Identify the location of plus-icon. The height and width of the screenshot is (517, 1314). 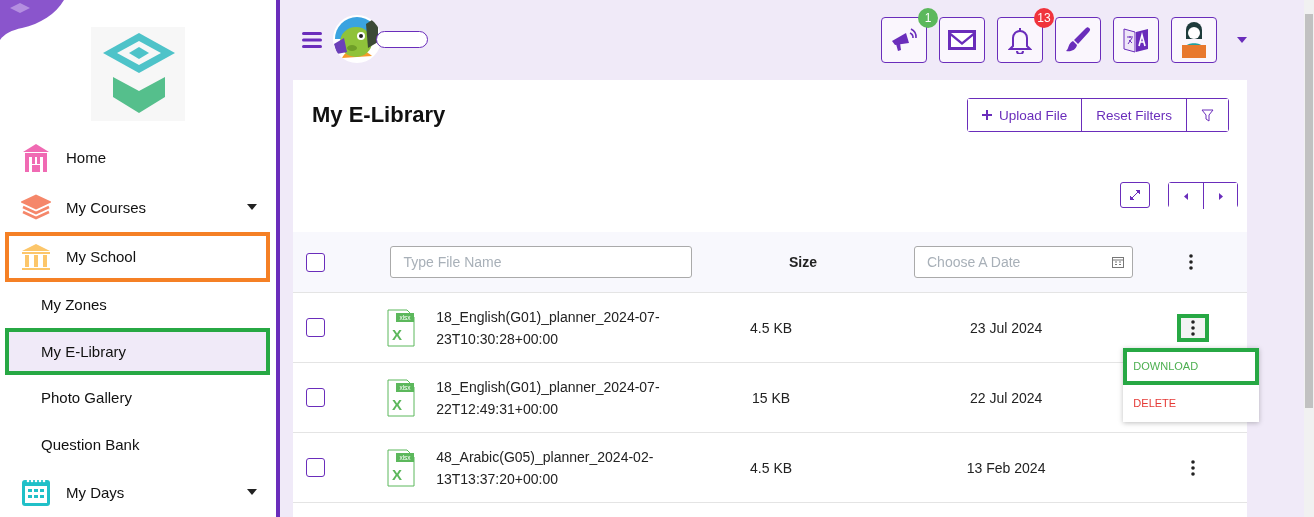
(986, 115).